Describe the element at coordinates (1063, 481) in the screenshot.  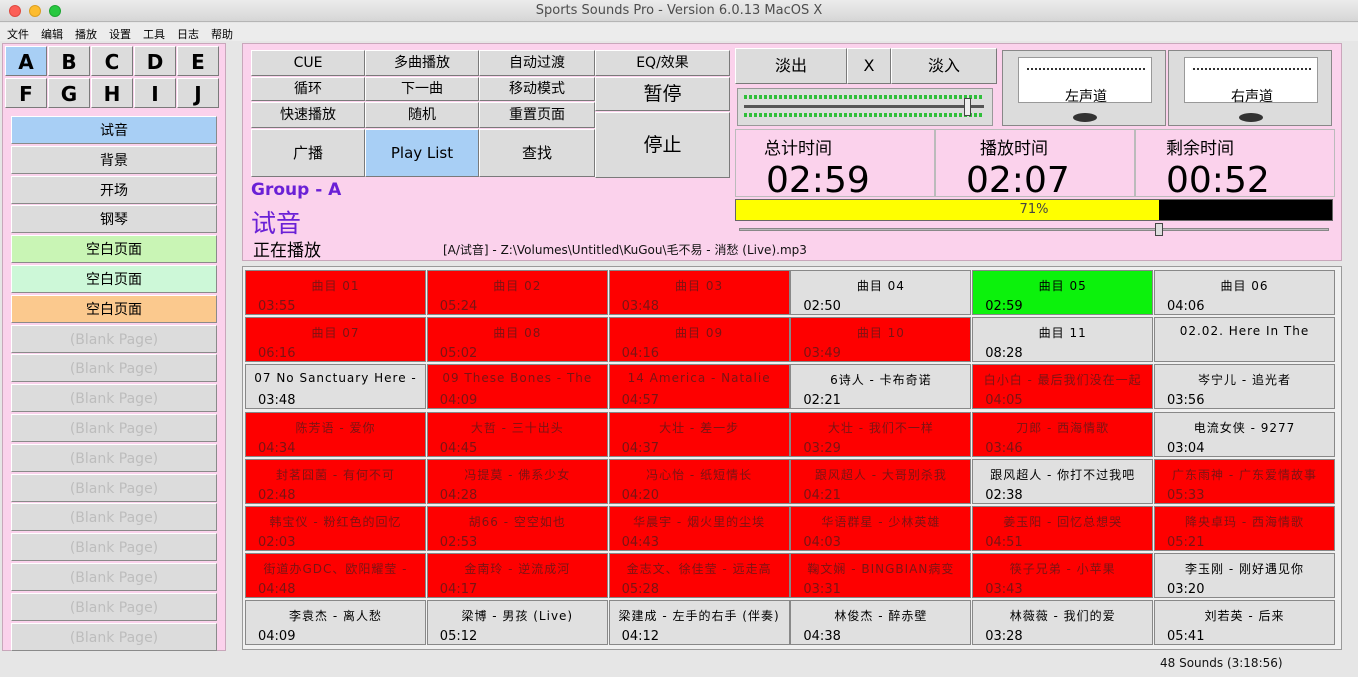
I see `sound-cell: 跟风超人 - 你打不过我吧 02:38` at that location.